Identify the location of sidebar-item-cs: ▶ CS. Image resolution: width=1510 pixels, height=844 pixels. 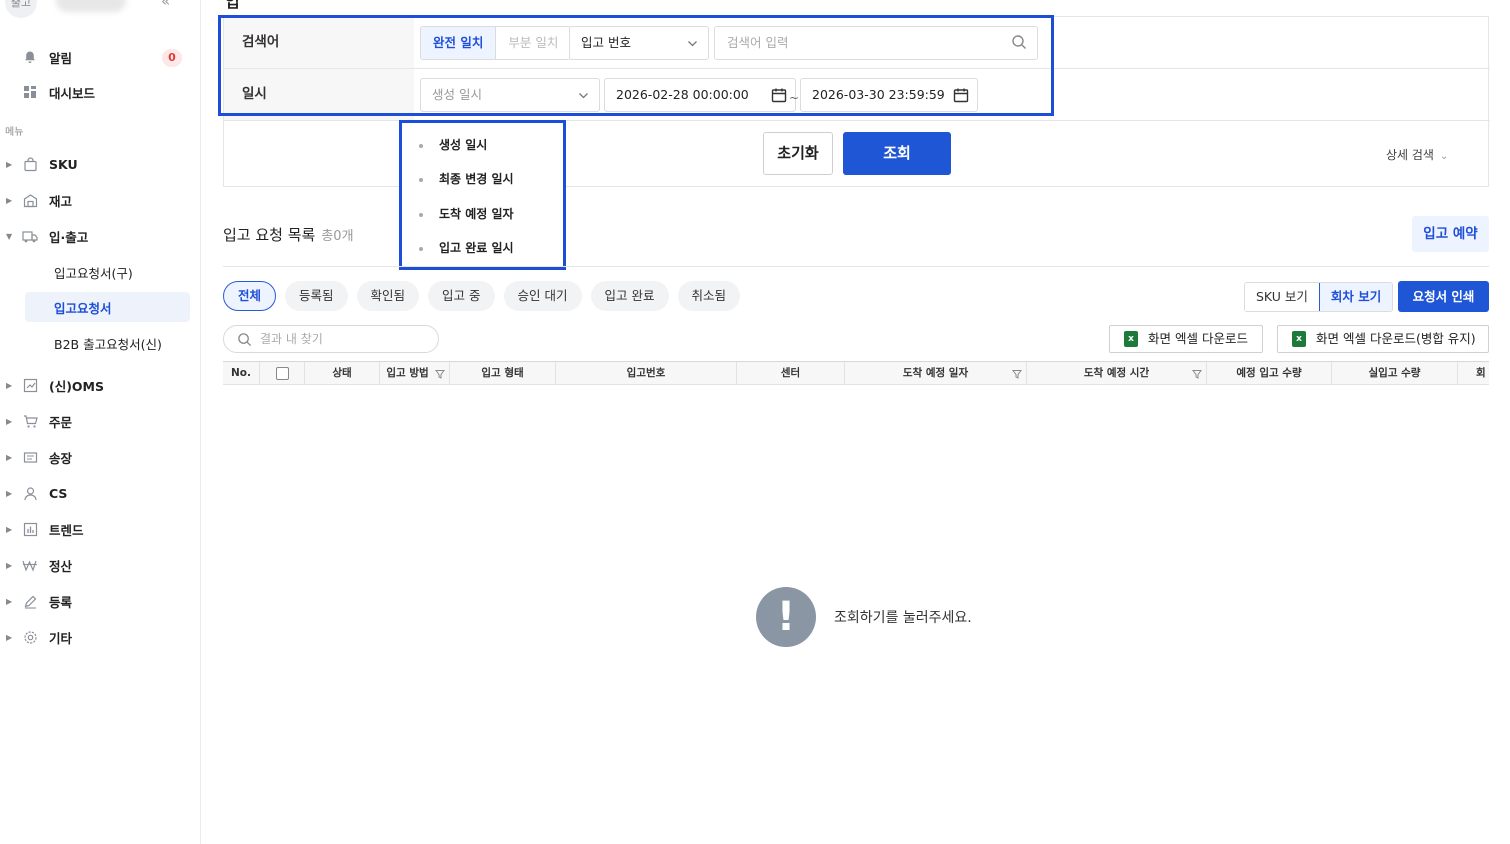
(100, 493).